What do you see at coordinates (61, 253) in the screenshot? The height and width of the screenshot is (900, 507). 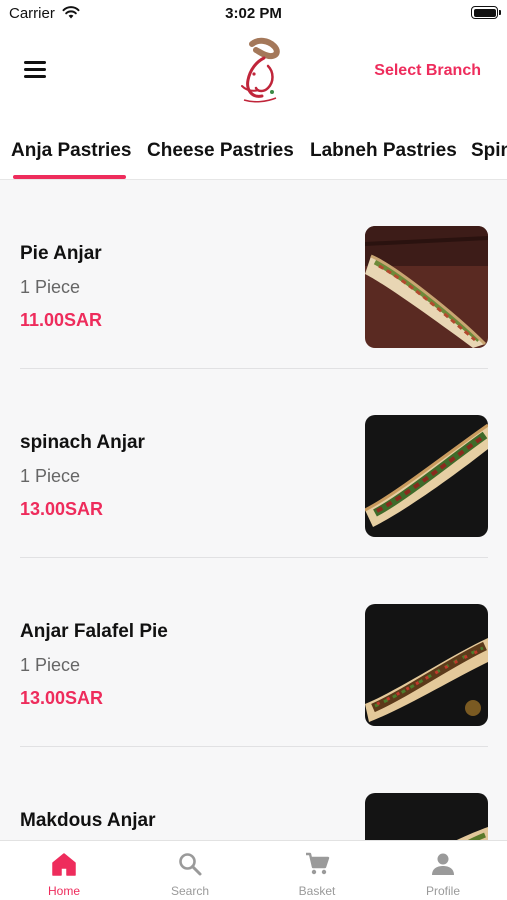 I see `item-name: Pie Anjar` at bounding box center [61, 253].